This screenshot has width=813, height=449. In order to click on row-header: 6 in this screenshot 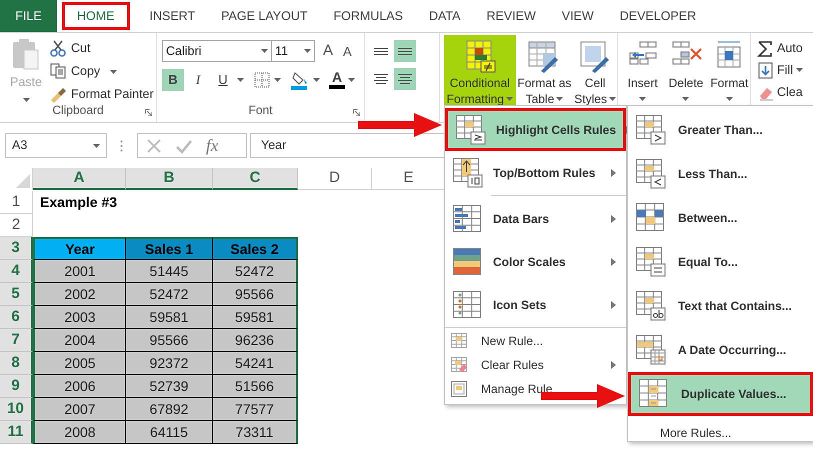, I will do `click(16, 317)`.